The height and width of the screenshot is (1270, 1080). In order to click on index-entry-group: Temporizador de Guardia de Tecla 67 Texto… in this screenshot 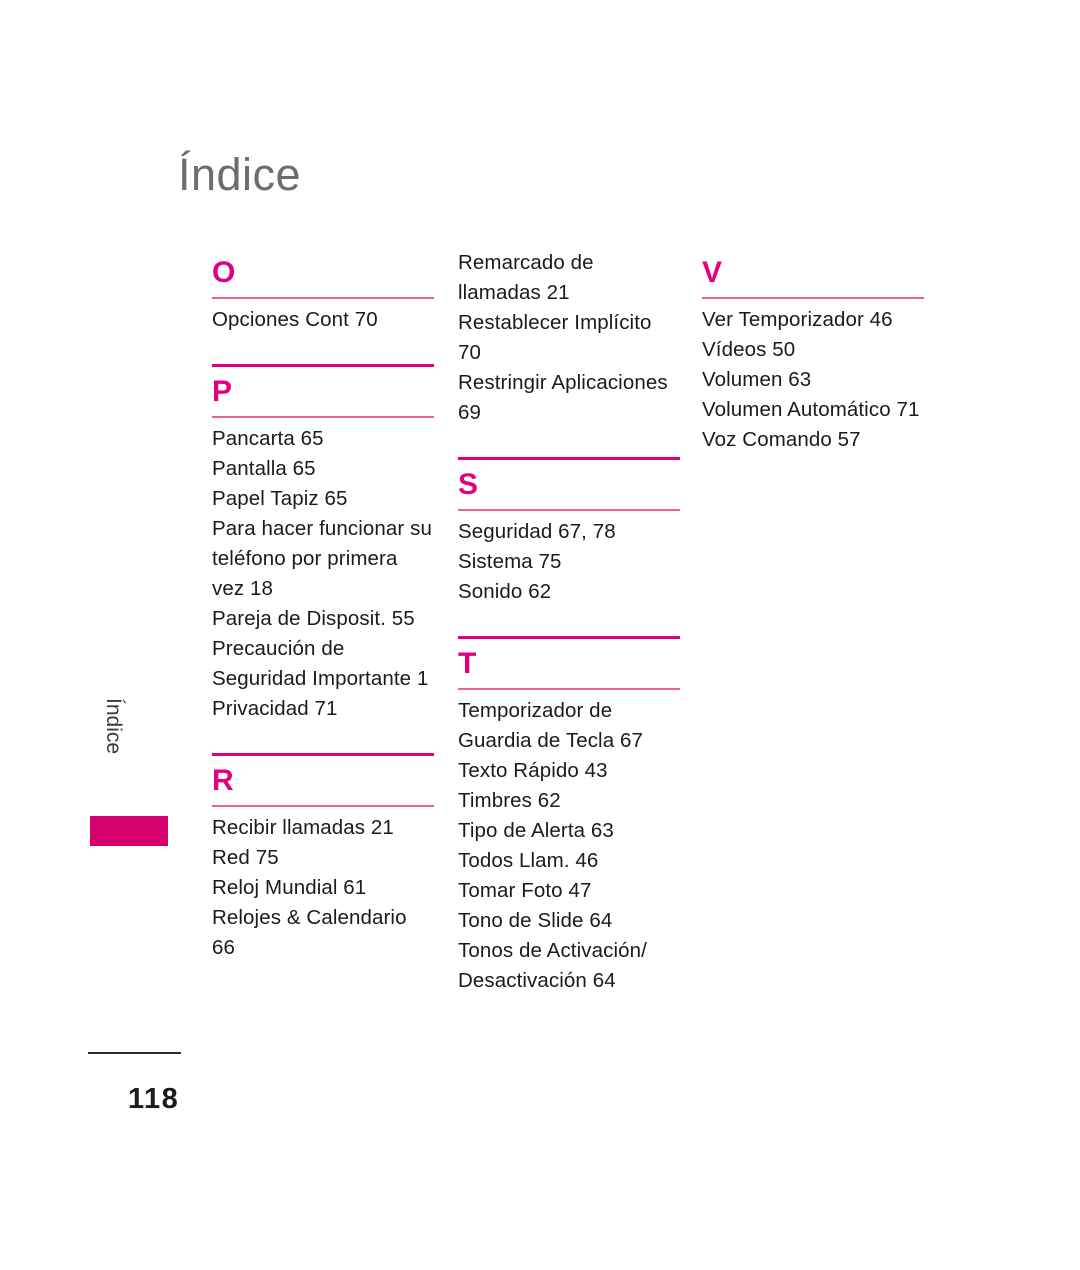, I will do `click(569, 843)`.